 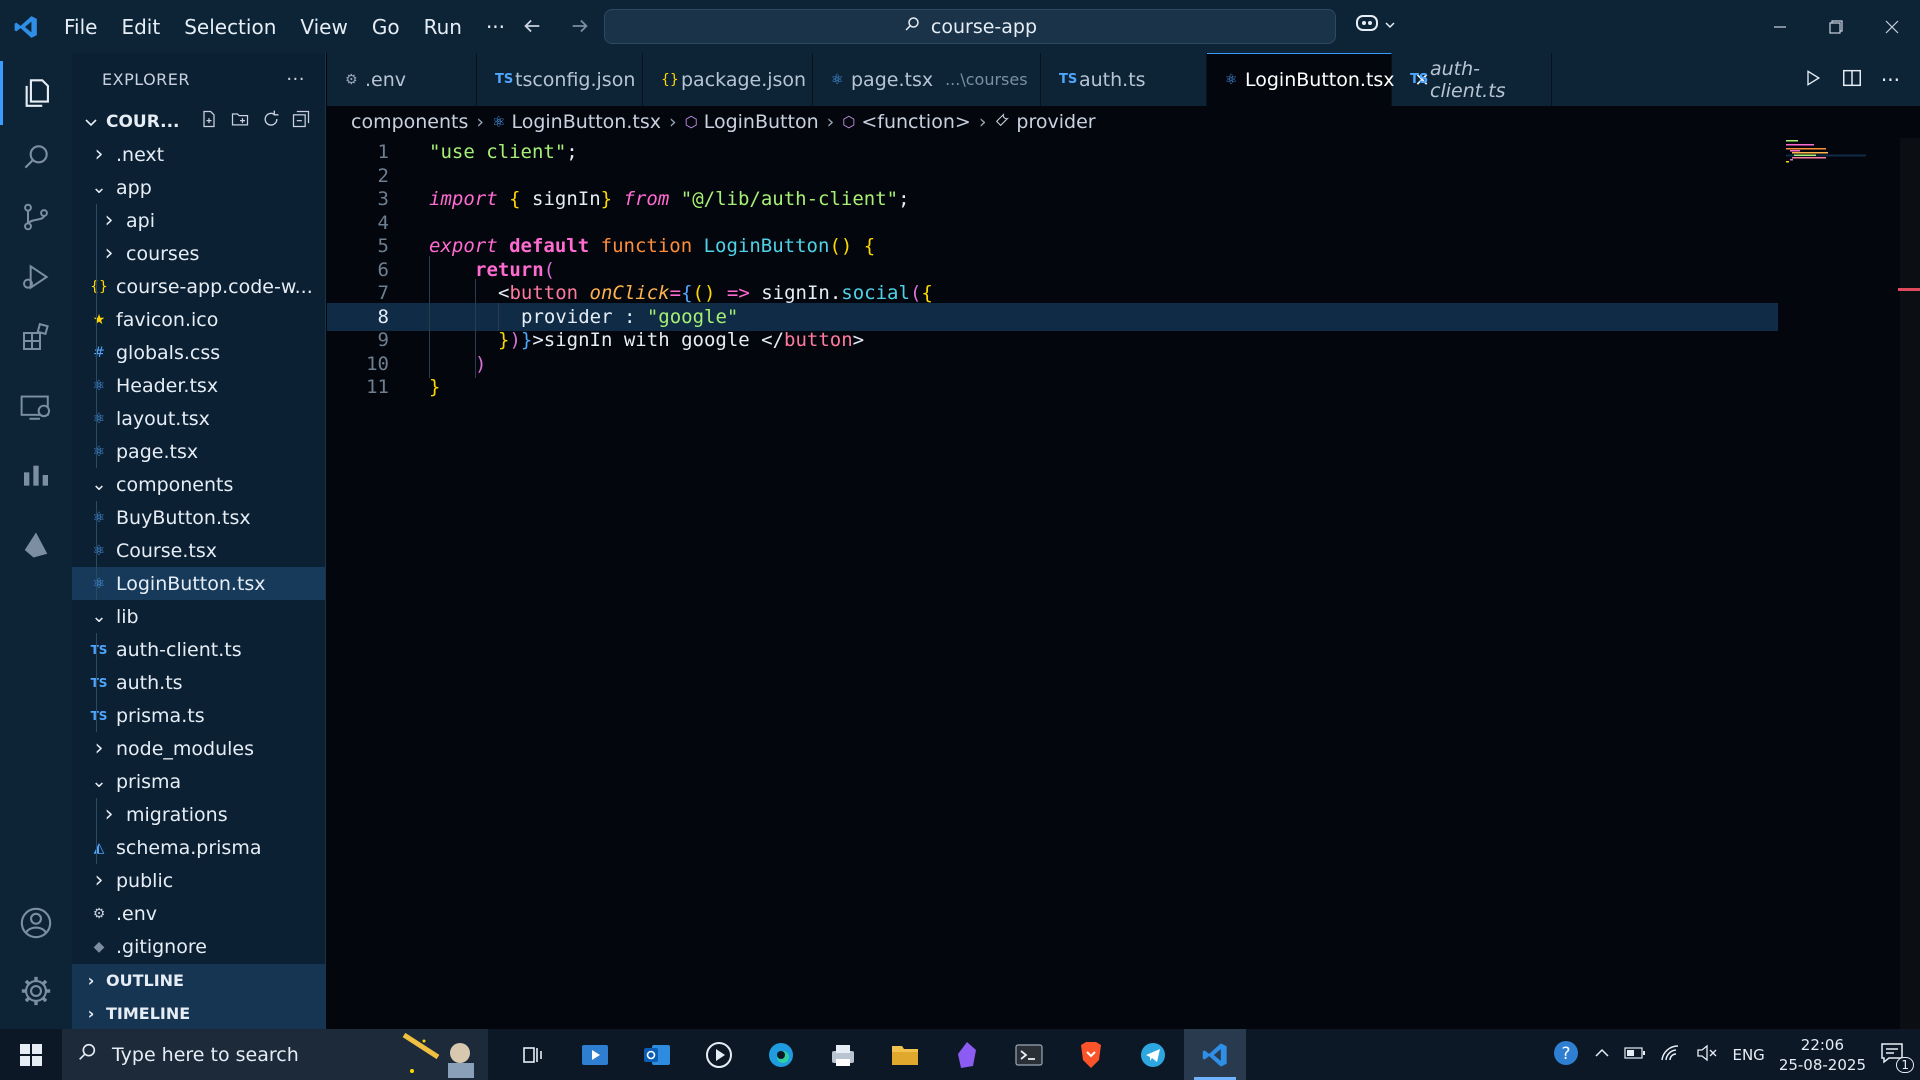 I want to click on timeline-section: › TIMELINE, so click(x=199, y=1013).